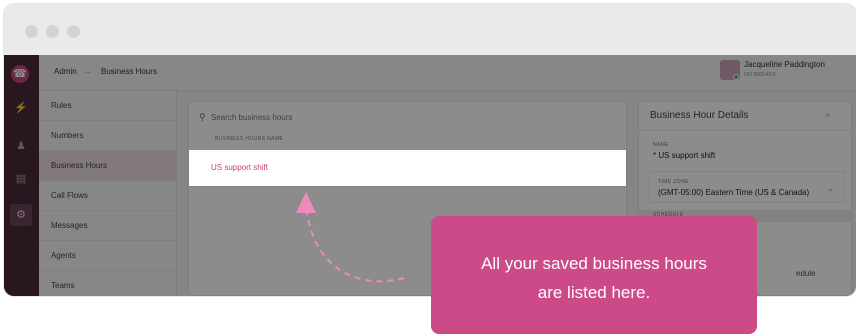 The height and width of the screenshot is (334, 856). What do you see at coordinates (31, 31) in the screenshot?
I see `window-dot-close` at bounding box center [31, 31].